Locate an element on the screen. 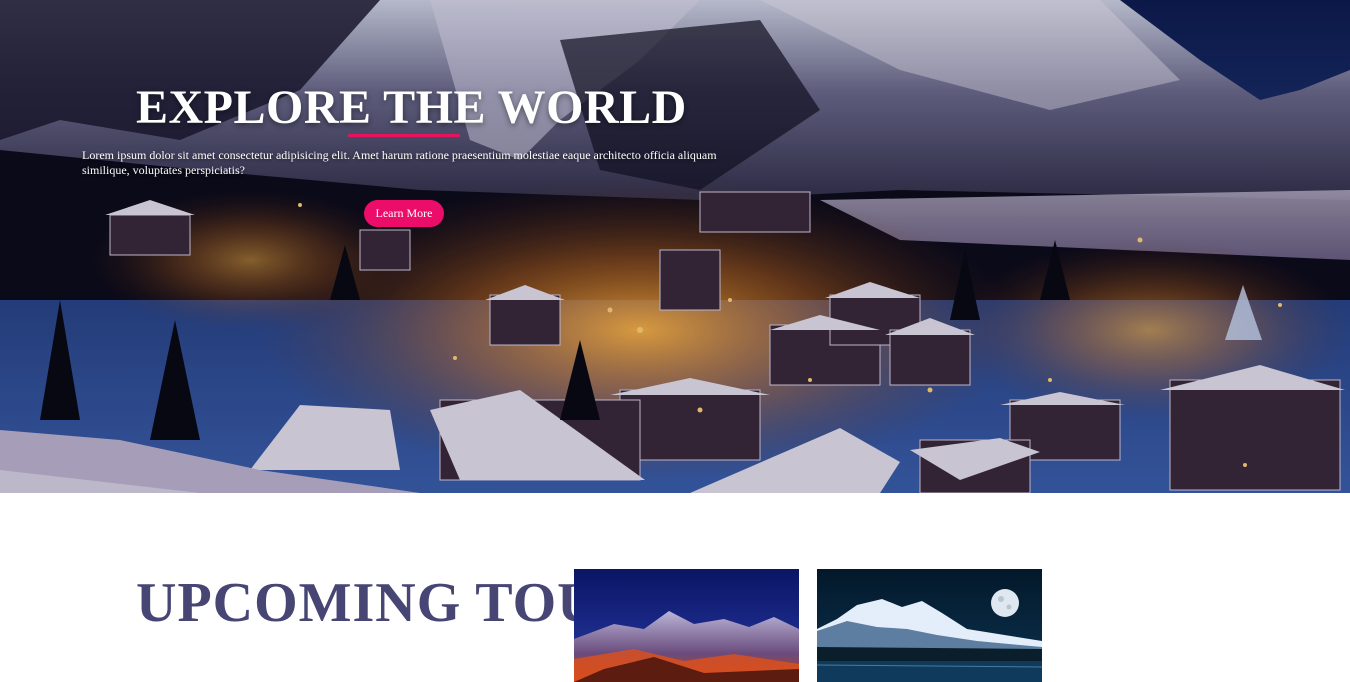  tour-card-moon-lake is located at coordinates (929, 625).